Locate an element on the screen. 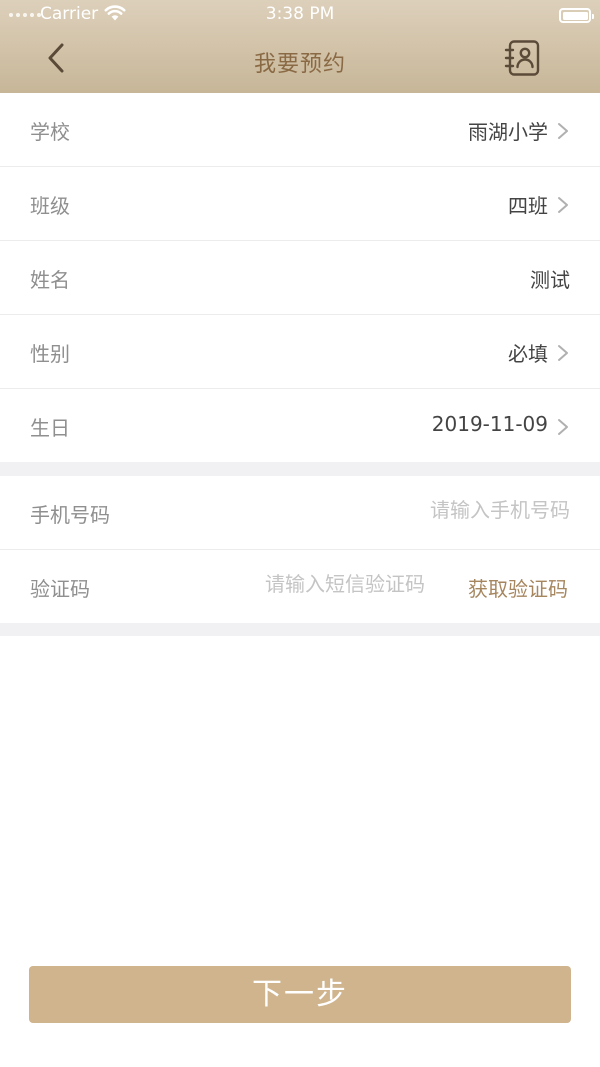  phone-label: 手机号码 is located at coordinates (70, 515).